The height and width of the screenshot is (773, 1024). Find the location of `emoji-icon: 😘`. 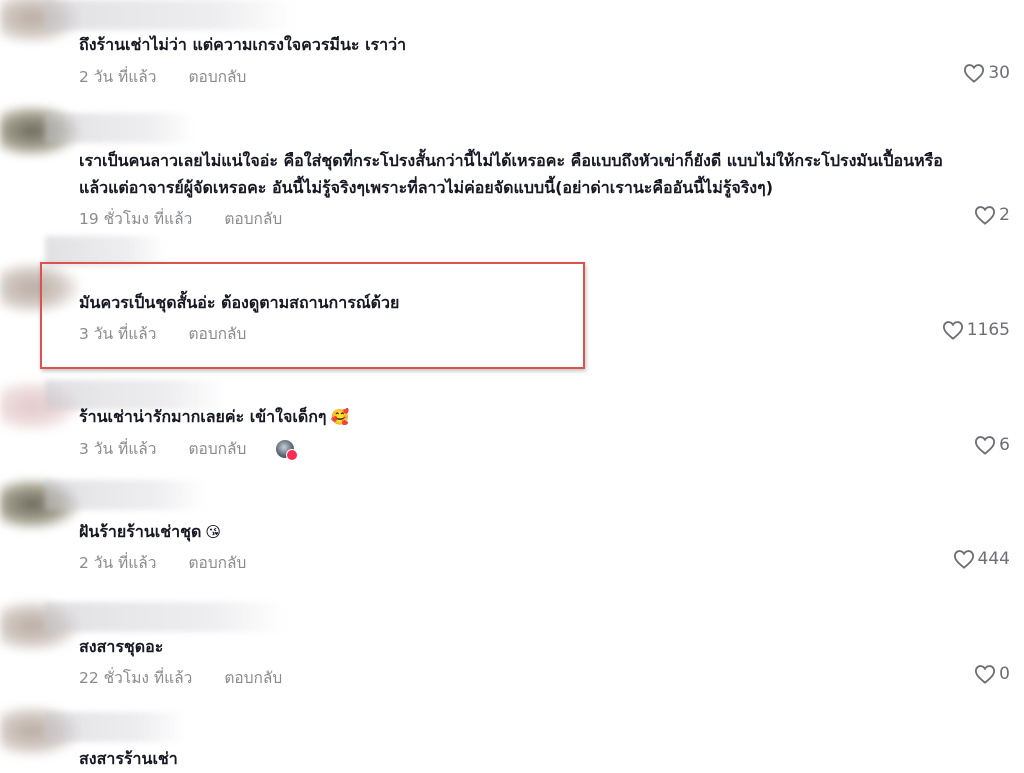

emoji-icon: 😘 is located at coordinates (213, 532).